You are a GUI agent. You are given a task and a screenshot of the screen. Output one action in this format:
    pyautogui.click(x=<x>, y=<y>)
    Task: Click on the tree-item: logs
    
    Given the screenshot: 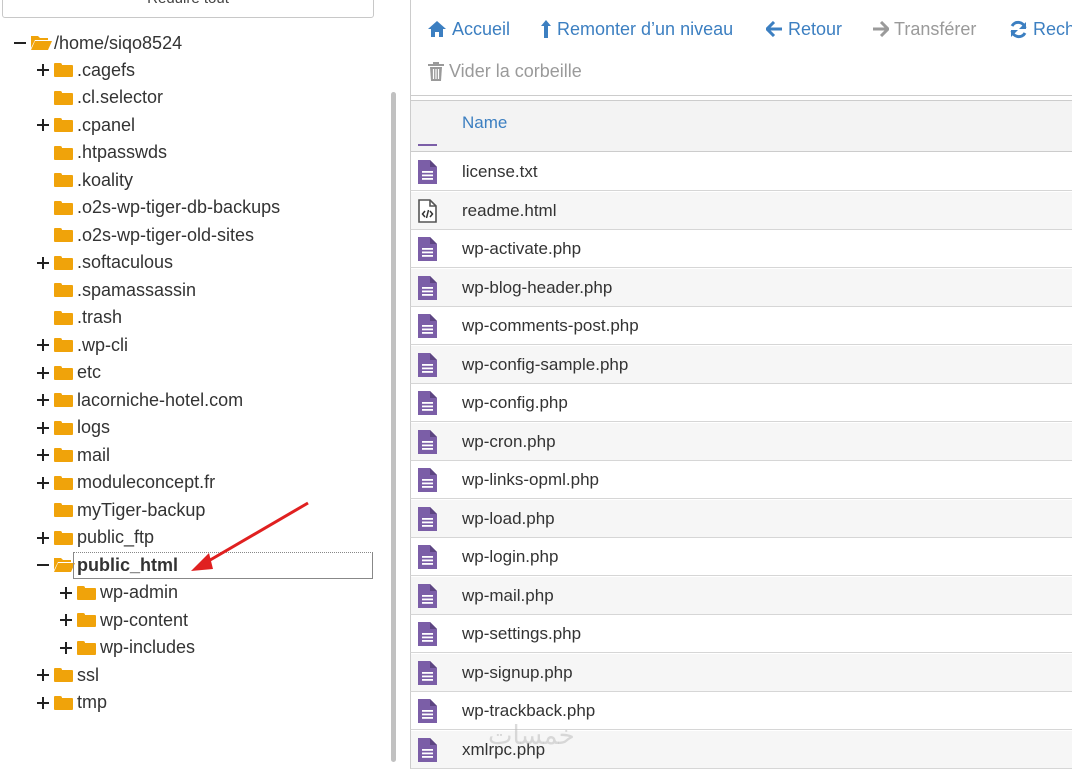 What is the action you would take?
    pyautogui.click(x=73, y=428)
    